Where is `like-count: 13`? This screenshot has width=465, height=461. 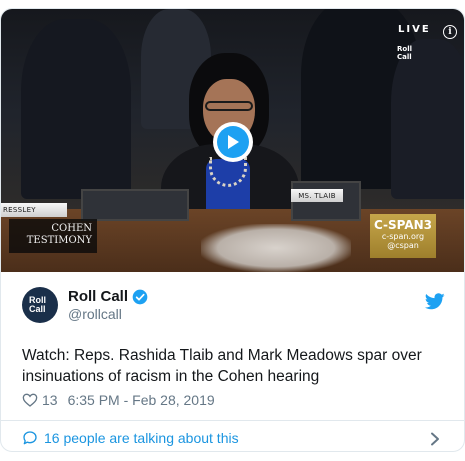
like-count: 13 is located at coordinates (50, 400).